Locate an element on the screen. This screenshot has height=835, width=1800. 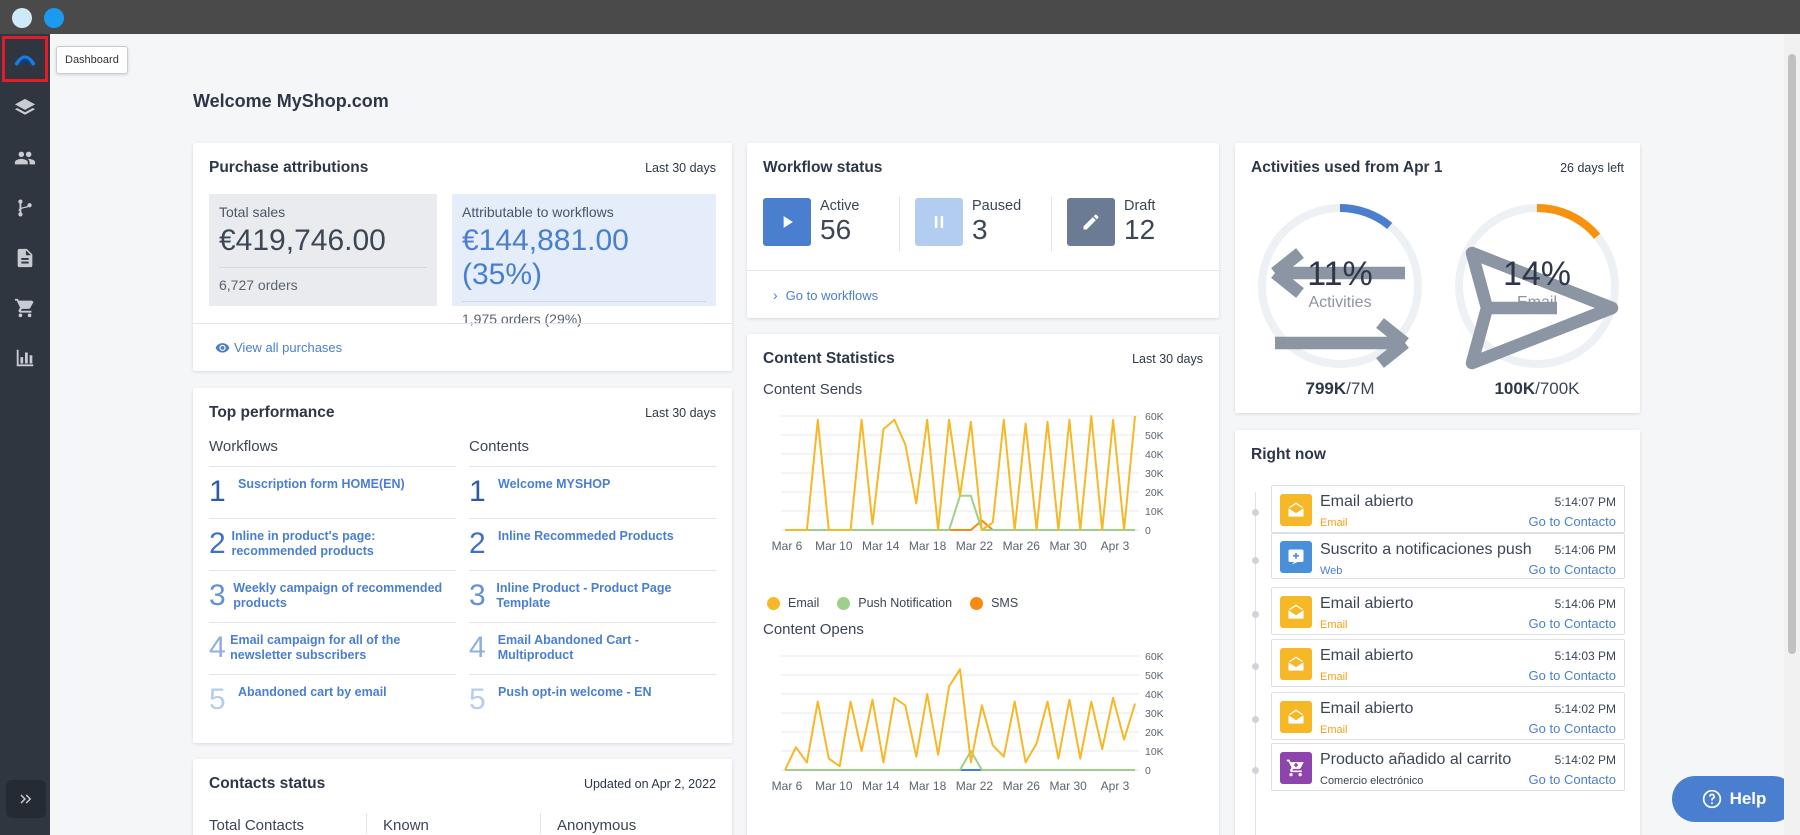
anonymous-label: Anonymous is located at coordinates (597, 825).